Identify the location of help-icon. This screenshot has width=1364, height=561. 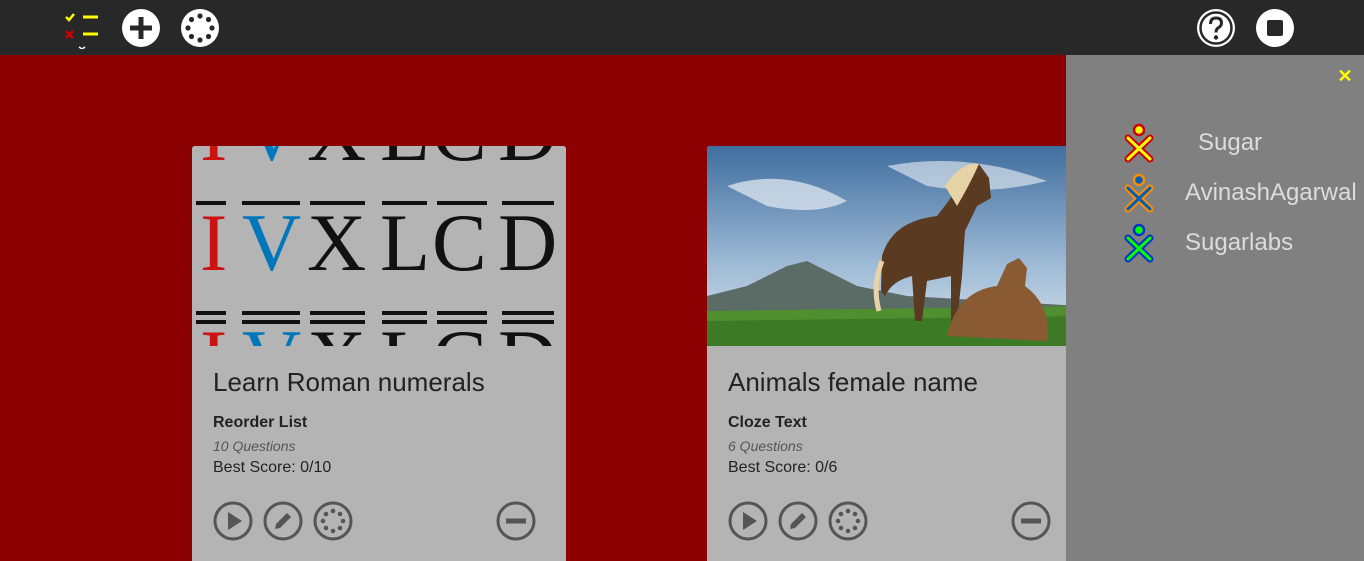
(1216, 28).